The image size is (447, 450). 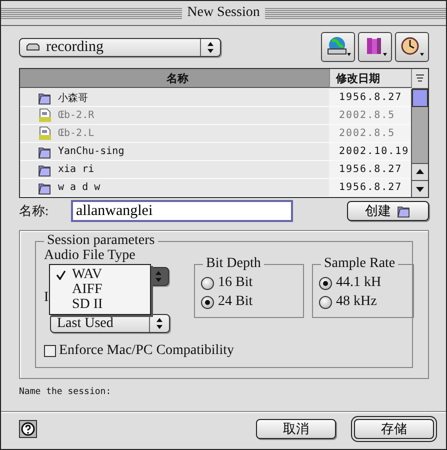 I want to click on column-header: 名称, so click(x=175, y=78).